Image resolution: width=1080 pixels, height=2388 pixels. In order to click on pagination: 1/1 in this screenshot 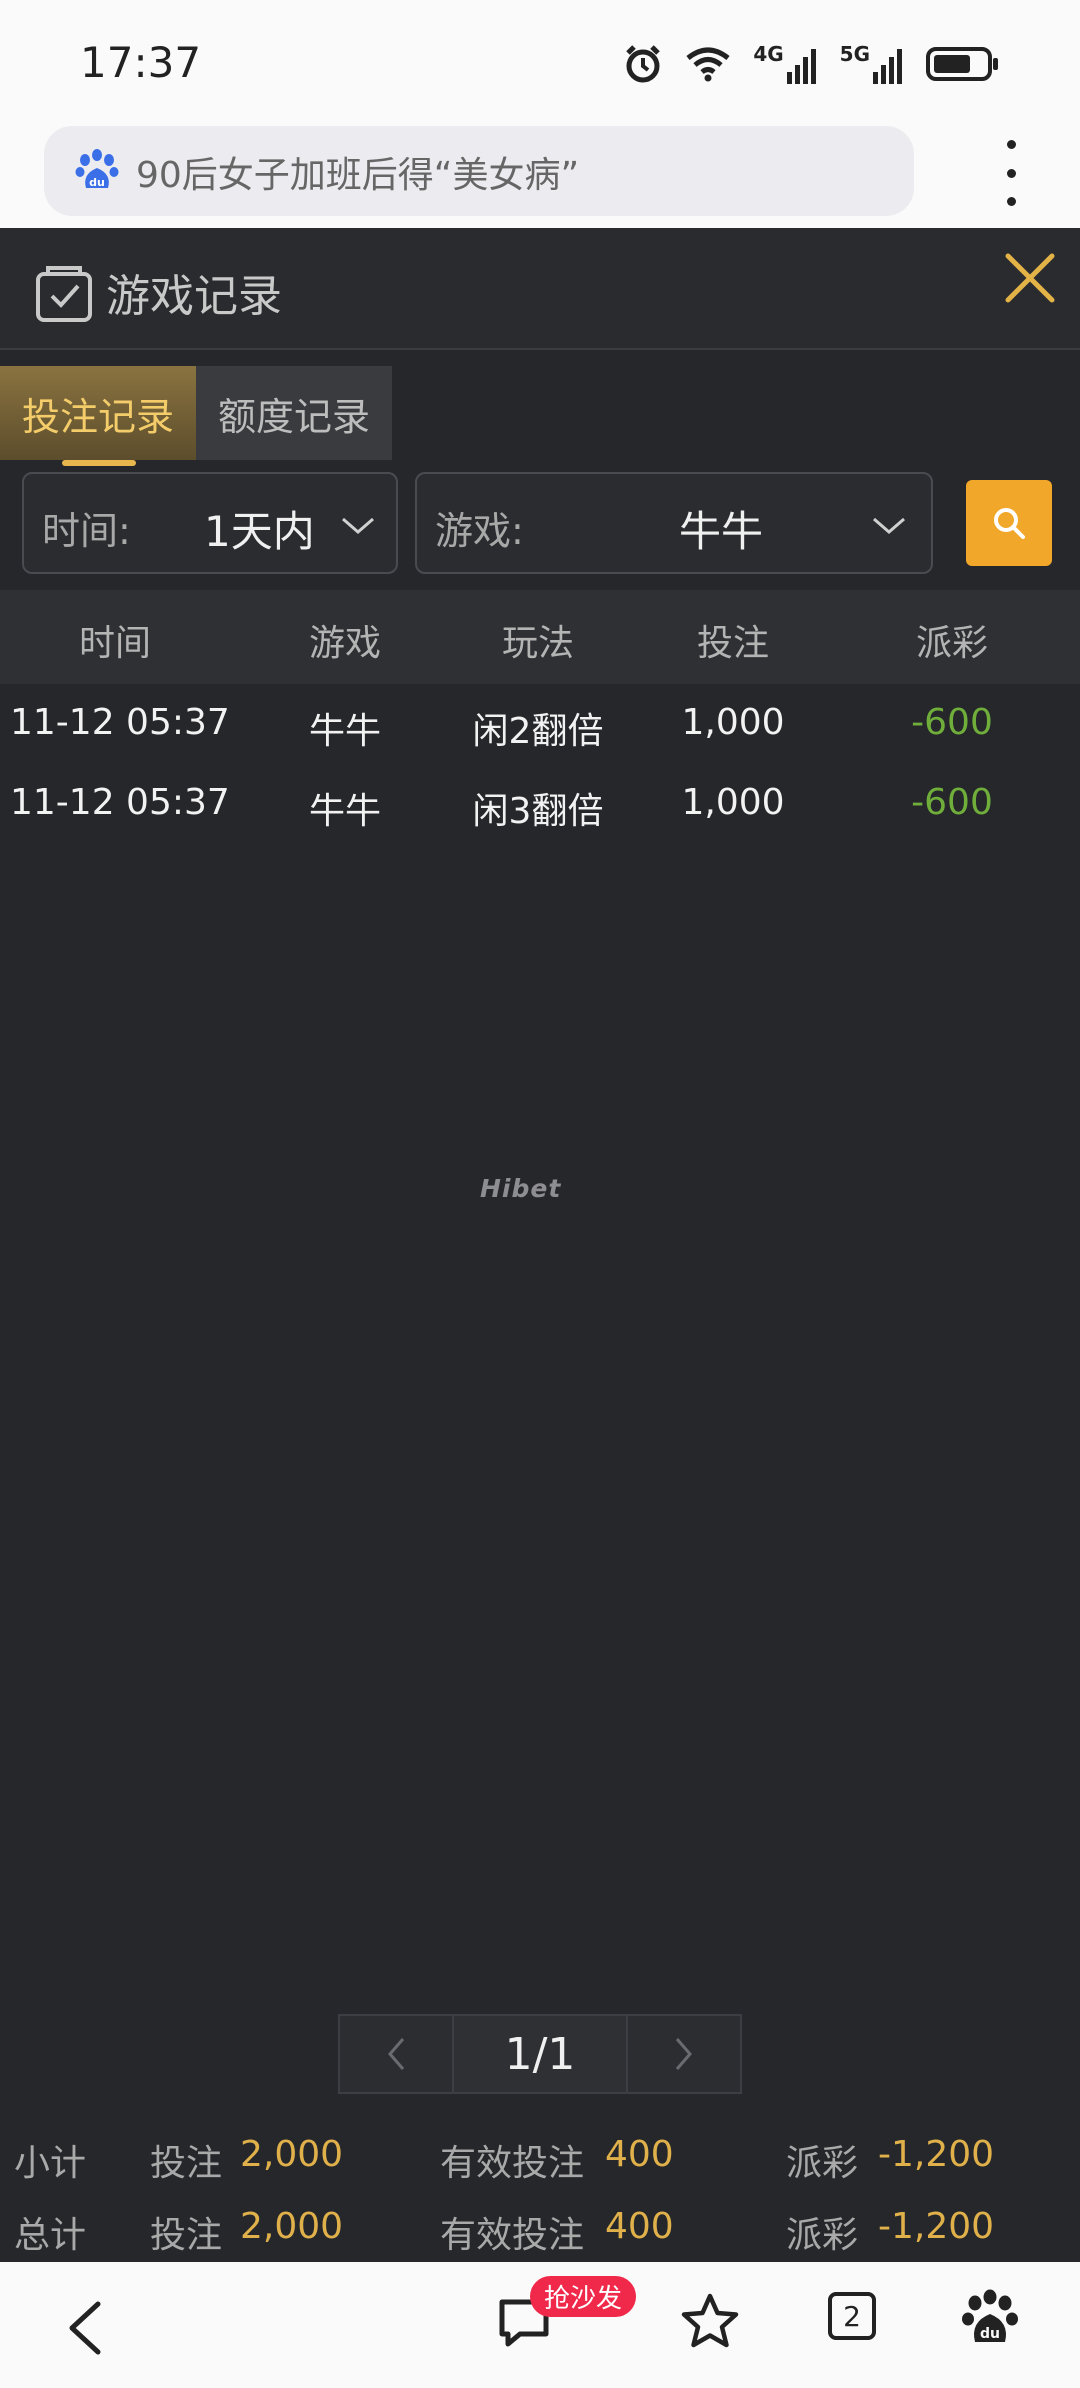, I will do `click(540, 2054)`.